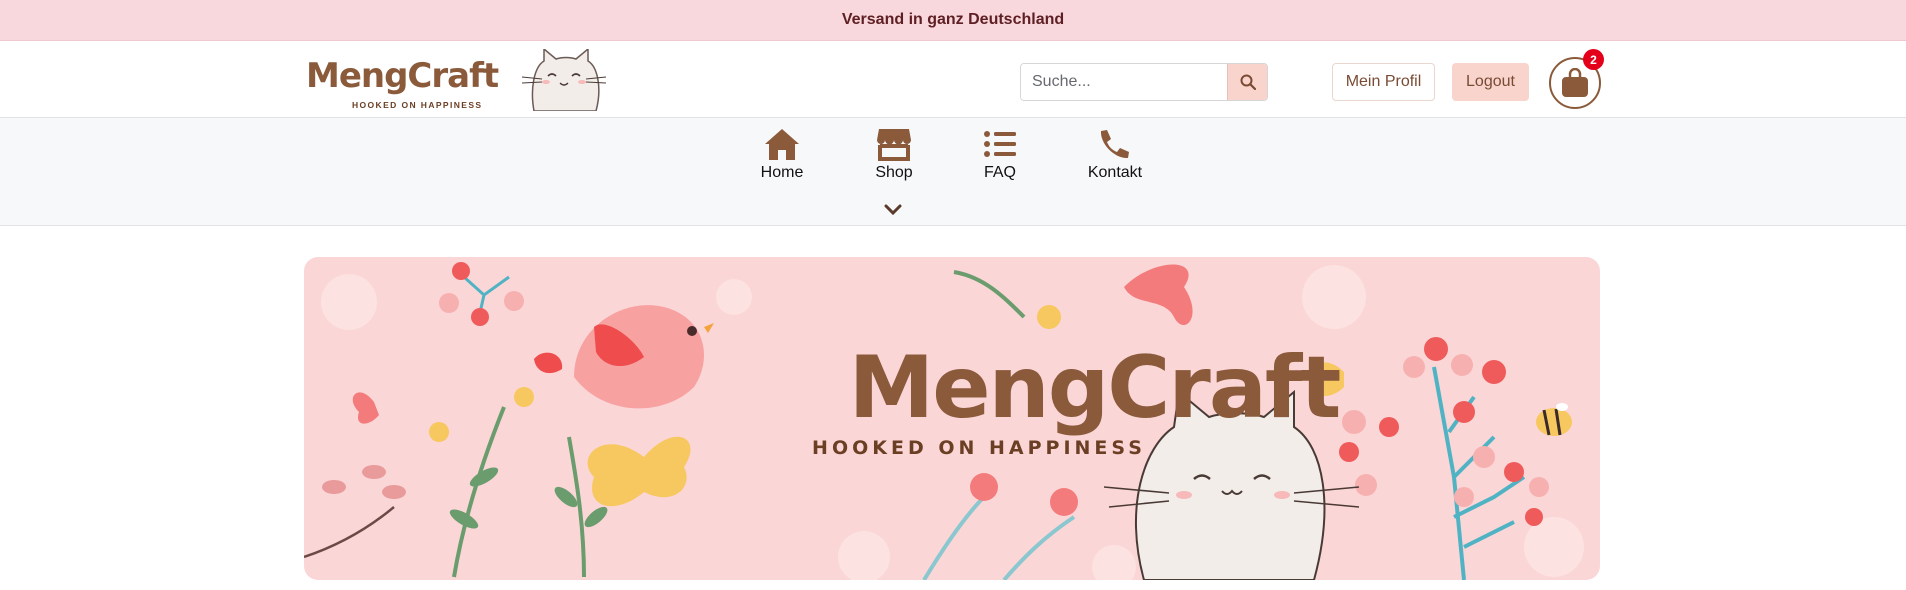 The image size is (1906, 590). What do you see at coordinates (1095, 388) in the screenshot?
I see `banner-title: MengCraft` at bounding box center [1095, 388].